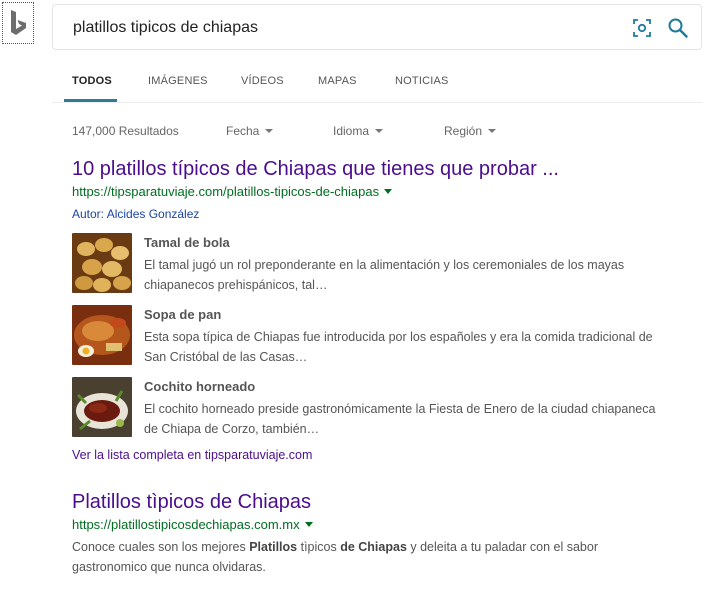  Describe the element at coordinates (186, 524) in the screenshot. I see `result-url-text: https://platillostipicosdechiapas.com.mx` at that location.